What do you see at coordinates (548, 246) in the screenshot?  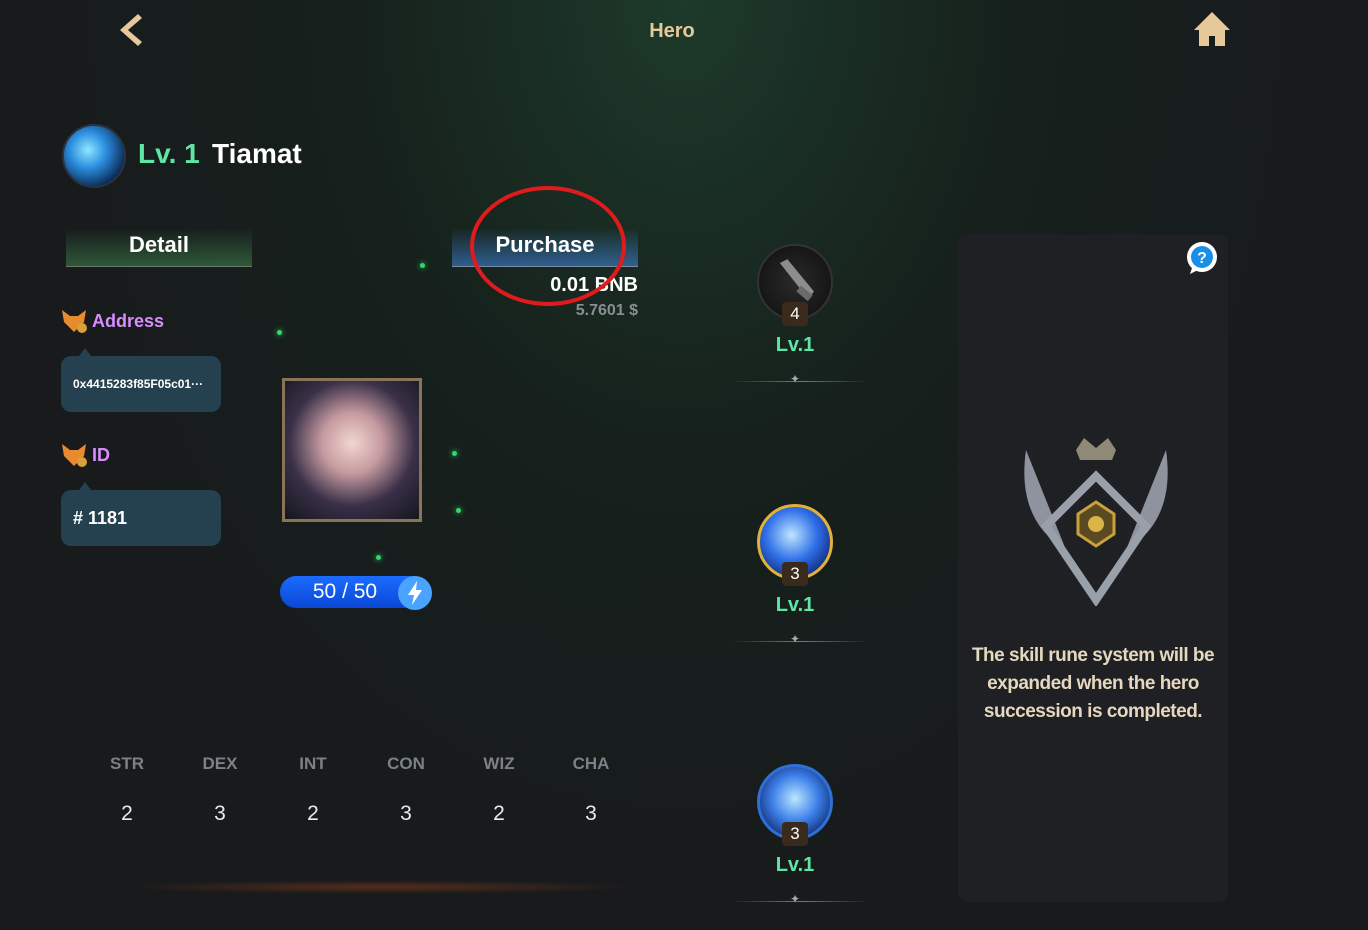 I see `highlight-annotation` at bounding box center [548, 246].